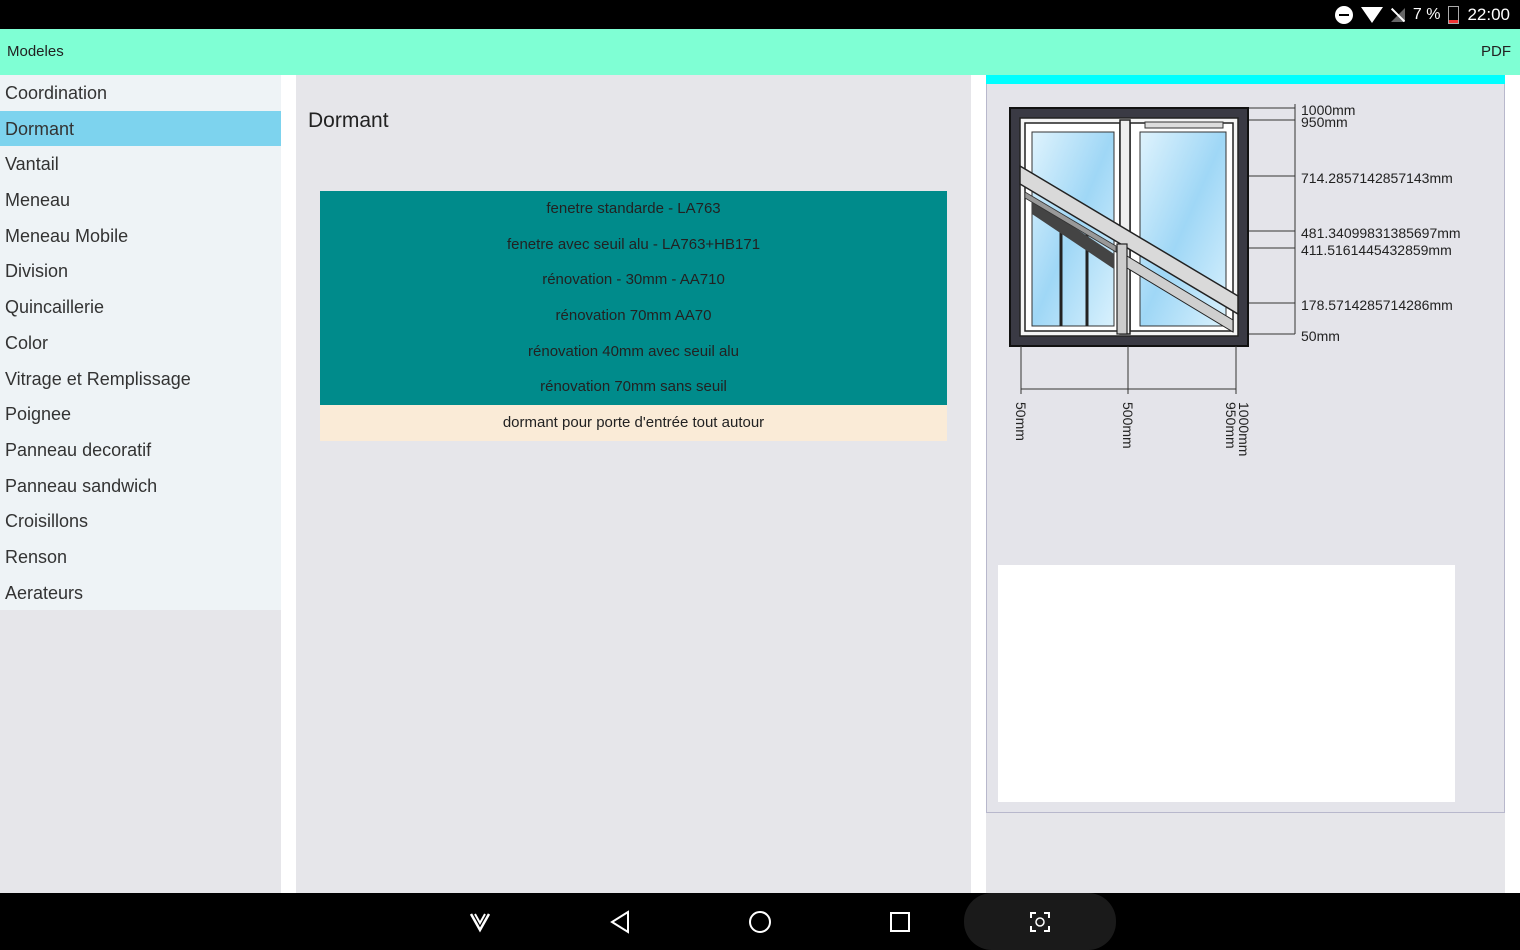 This screenshot has height=950, width=1520. Describe the element at coordinates (633, 351) in the screenshot. I see `option-item: rénovation 40mm avec seuil alu` at that location.